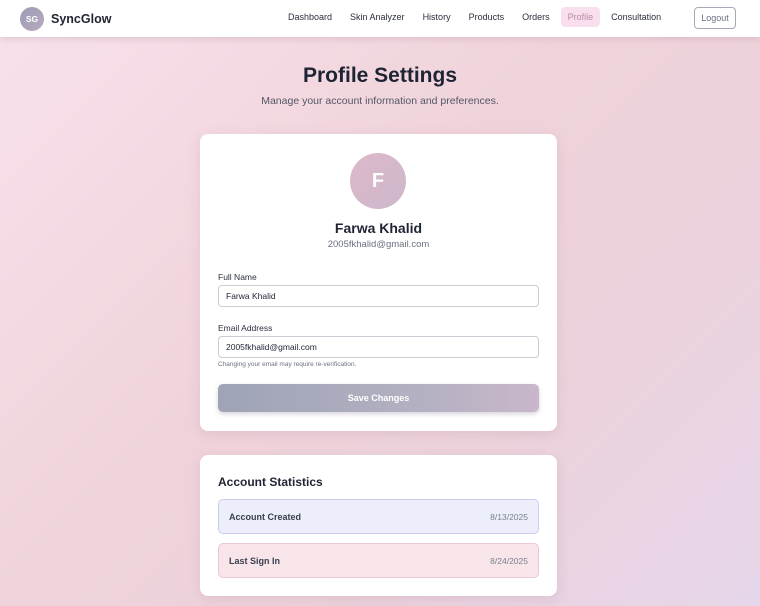 The width and height of the screenshot is (760, 606). What do you see at coordinates (32, 18) in the screenshot?
I see `logo-badge: SG` at bounding box center [32, 18].